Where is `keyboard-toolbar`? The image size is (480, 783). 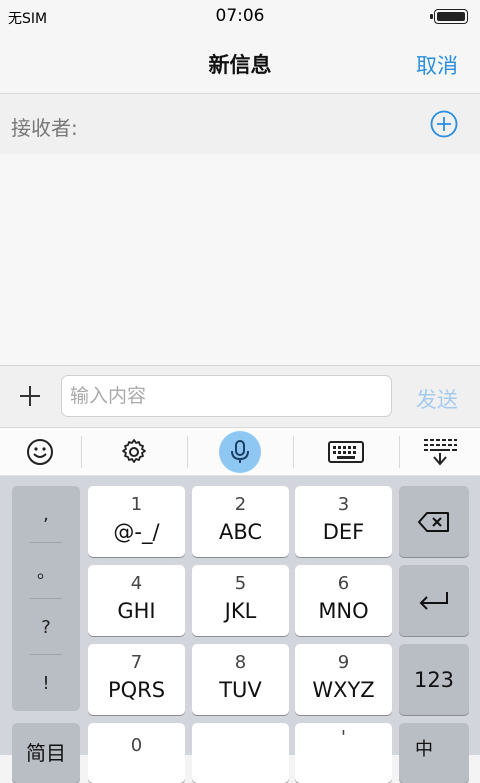 keyboard-toolbar is located at coordinates (240, 452).